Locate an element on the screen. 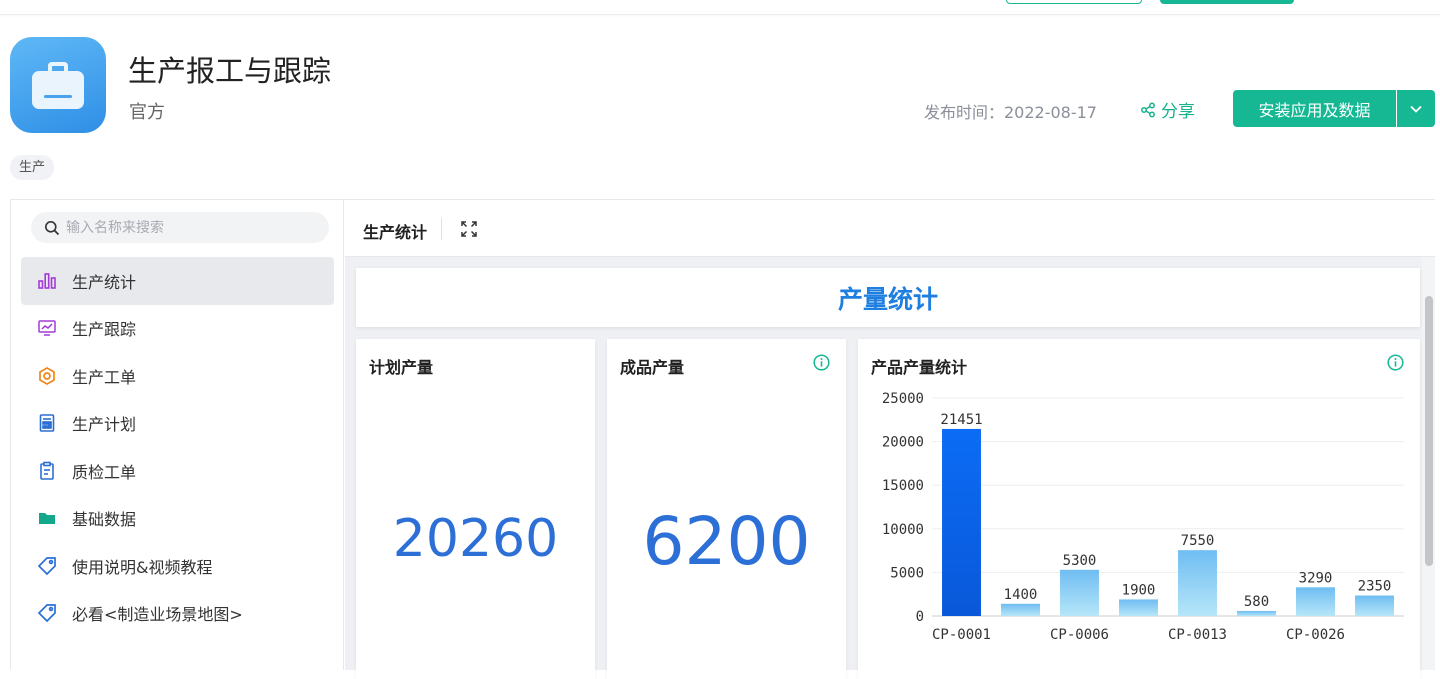  search-box is located at coordinates (180, 227).